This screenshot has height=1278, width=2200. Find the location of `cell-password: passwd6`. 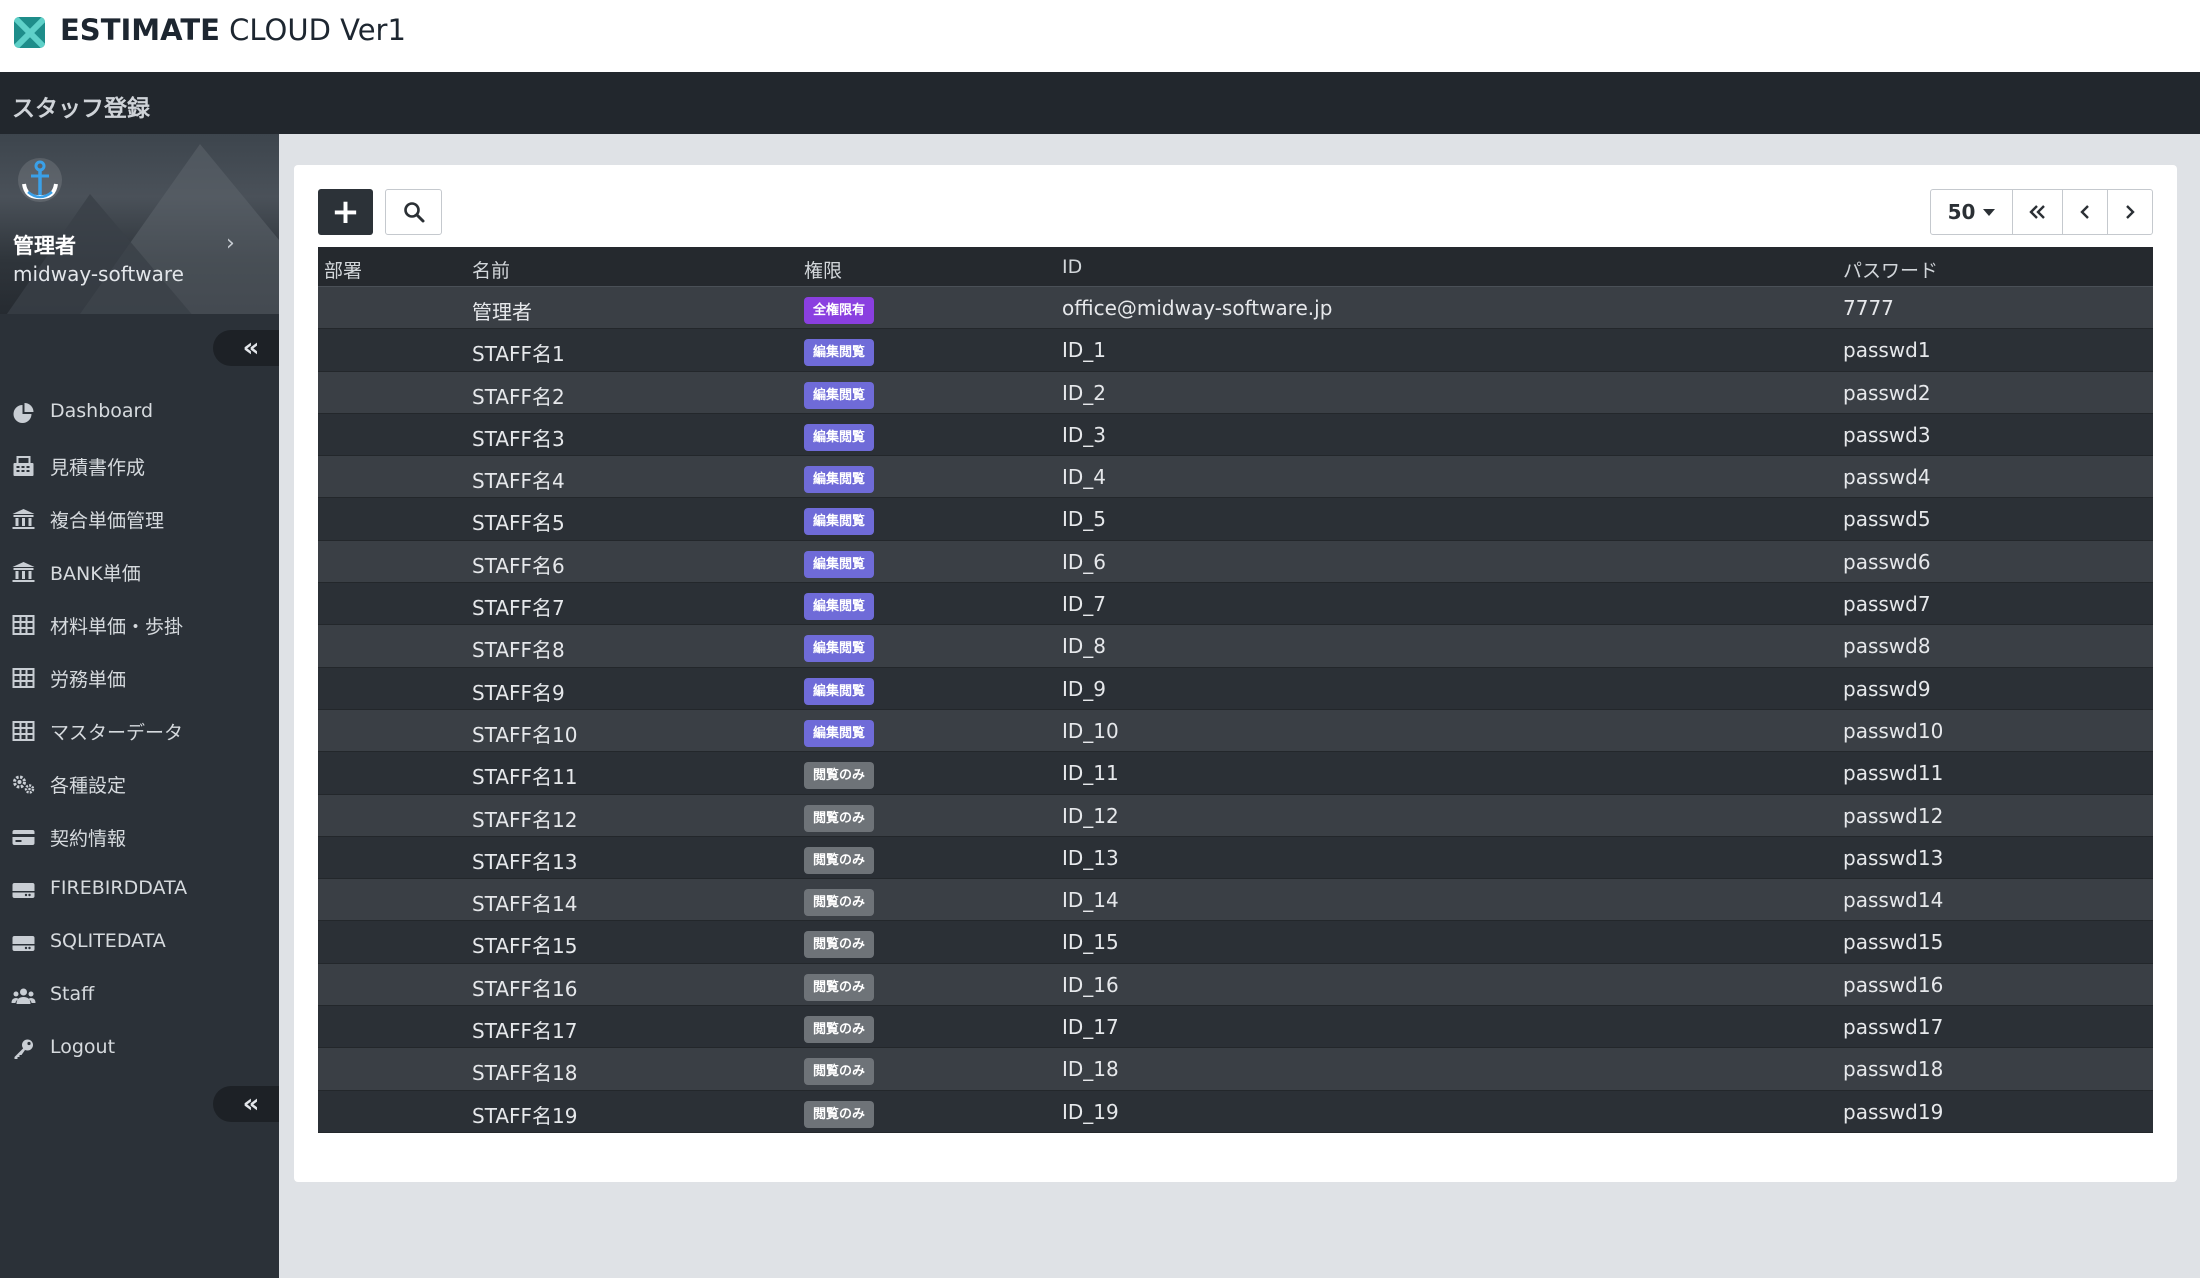

cell-password: passwd6 is located at coordinates (1887, 561).